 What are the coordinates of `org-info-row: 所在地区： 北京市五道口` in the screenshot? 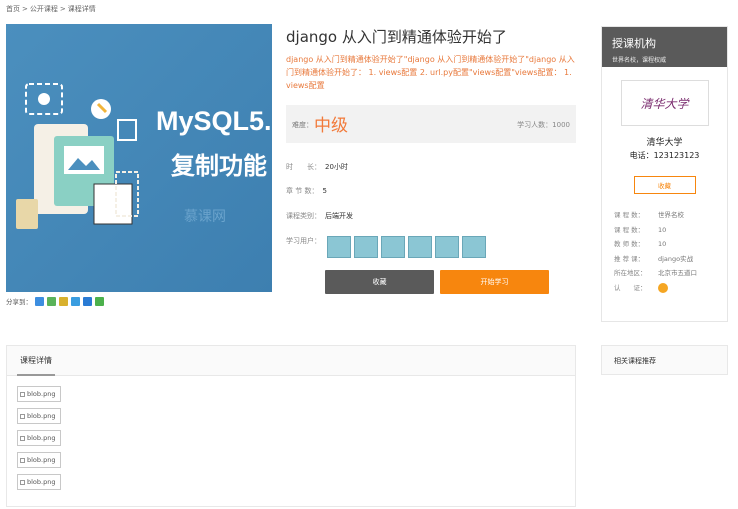 It's located at (655, 273).